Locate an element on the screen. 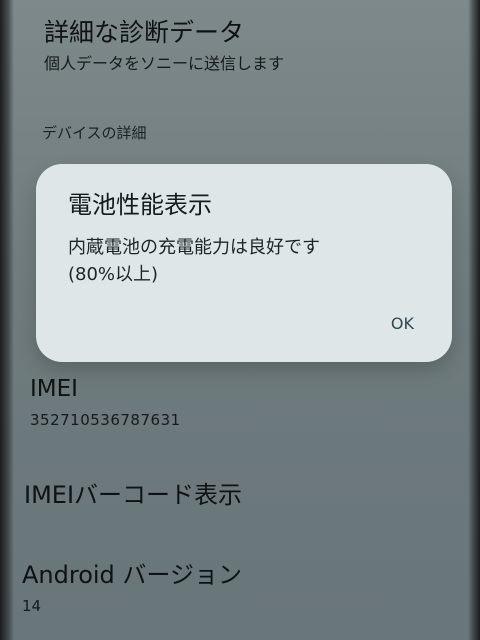  imei-barcode-title: IMEIバーコード表示 is located at coordinates (133, 495).